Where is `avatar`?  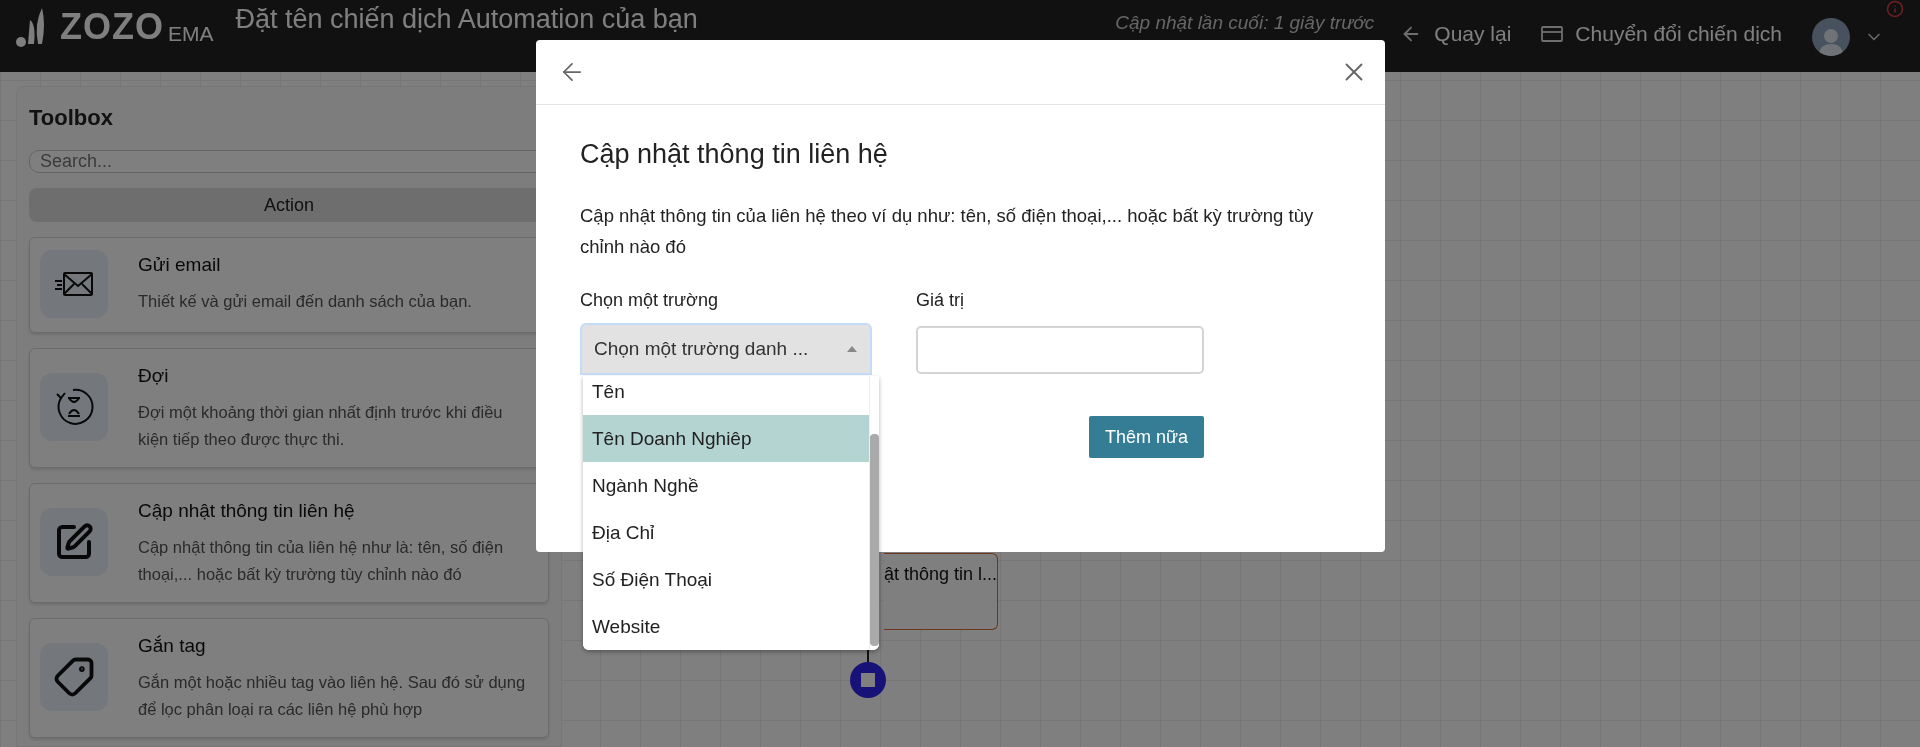 avatar is located at coordinates (1831, 37).